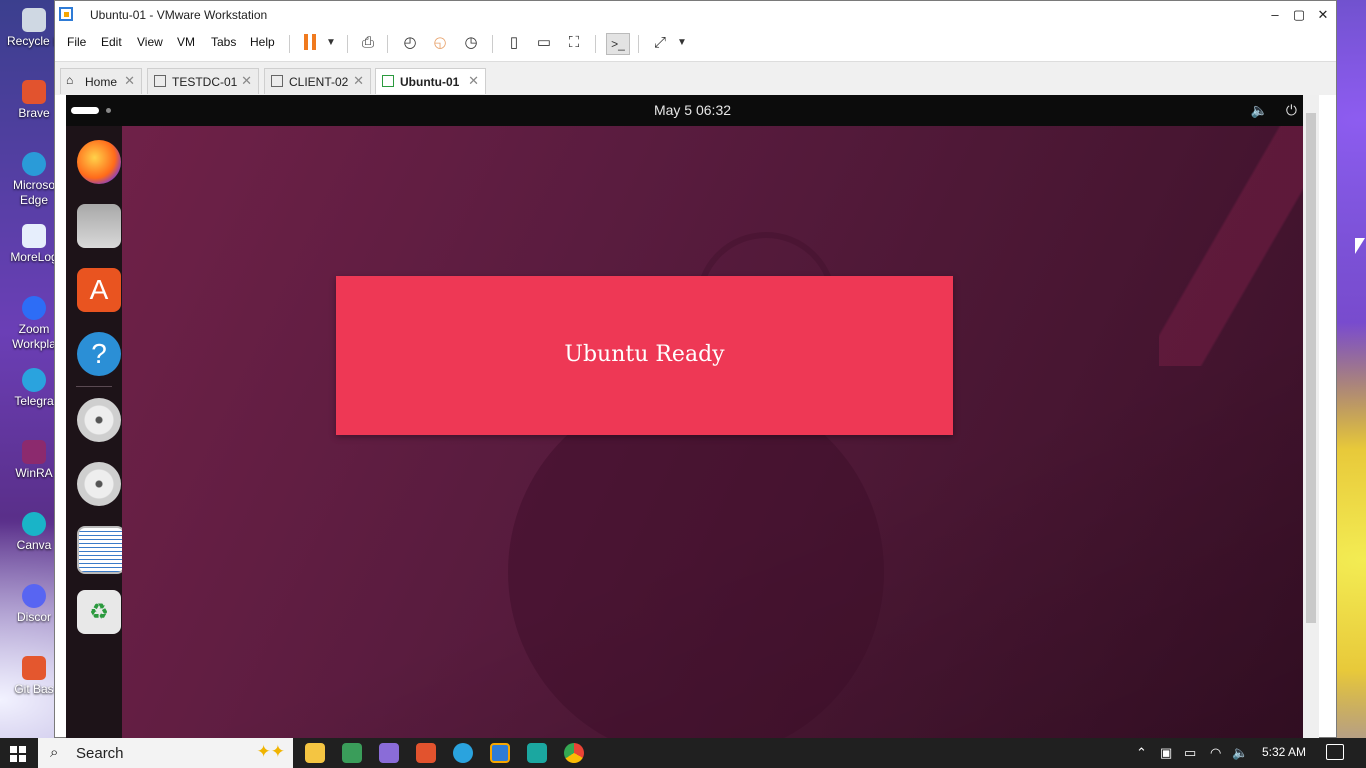  I want to click on full-screen-icon: ⛶, so click(574, 43).